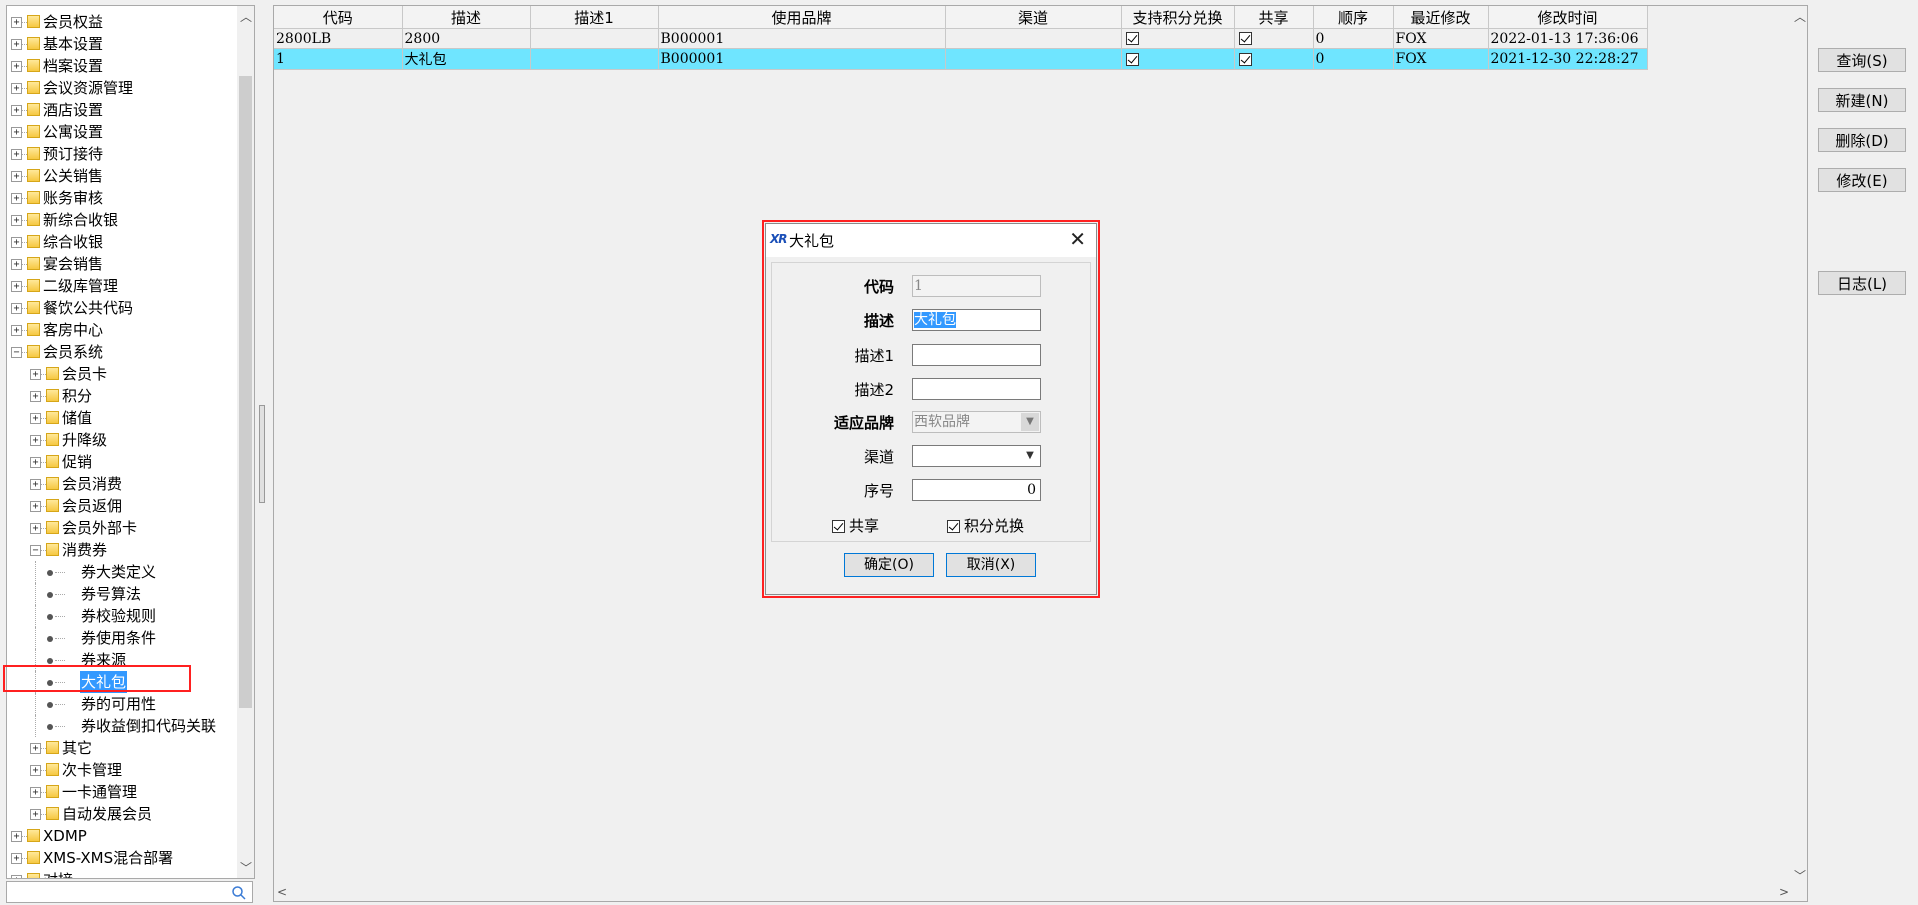 This screenshot has height=905, width=1918. I want to click on tree-item: 券的可用性, so click(122, 704).